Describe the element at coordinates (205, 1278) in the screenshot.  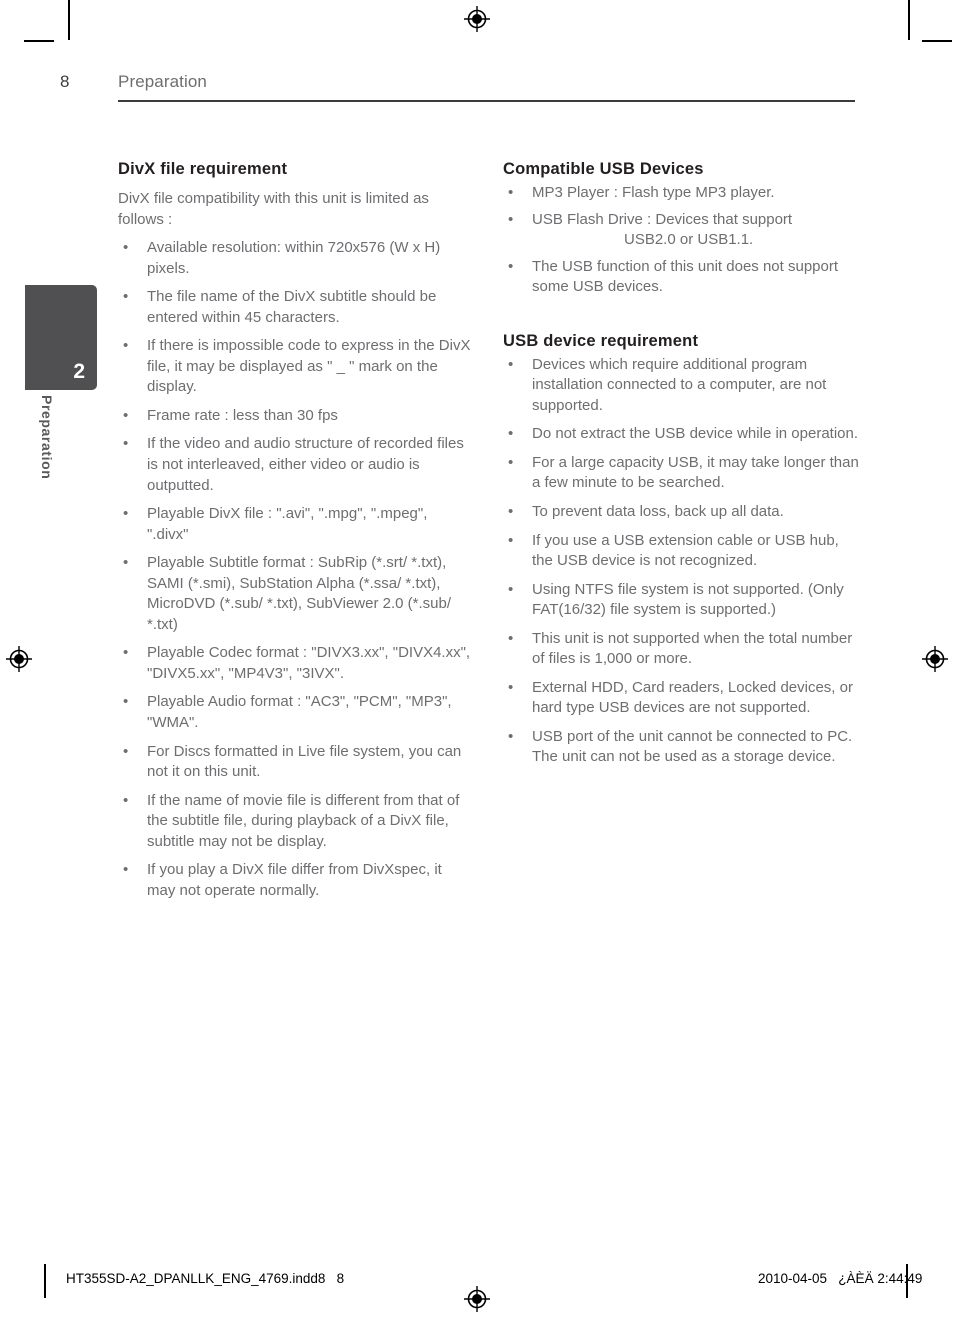
I see `footer-file-name: HT355SD-A2_DPANLLK_ENG_4769.indd8 8` at that location.